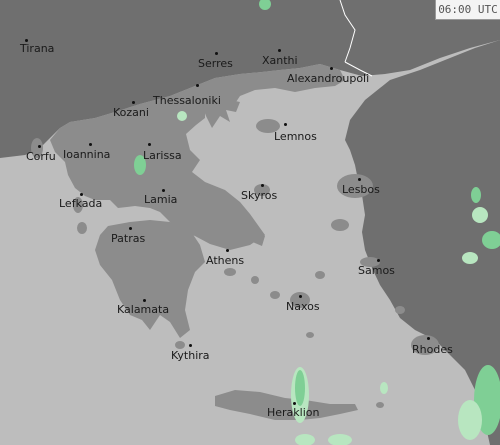 The width and height of the screenshot is (500, 445). What do you see at coordinates (131, 112) in the screenshot?
I see `city-label-kozani: Kozani` at bounding box center [131, 112].